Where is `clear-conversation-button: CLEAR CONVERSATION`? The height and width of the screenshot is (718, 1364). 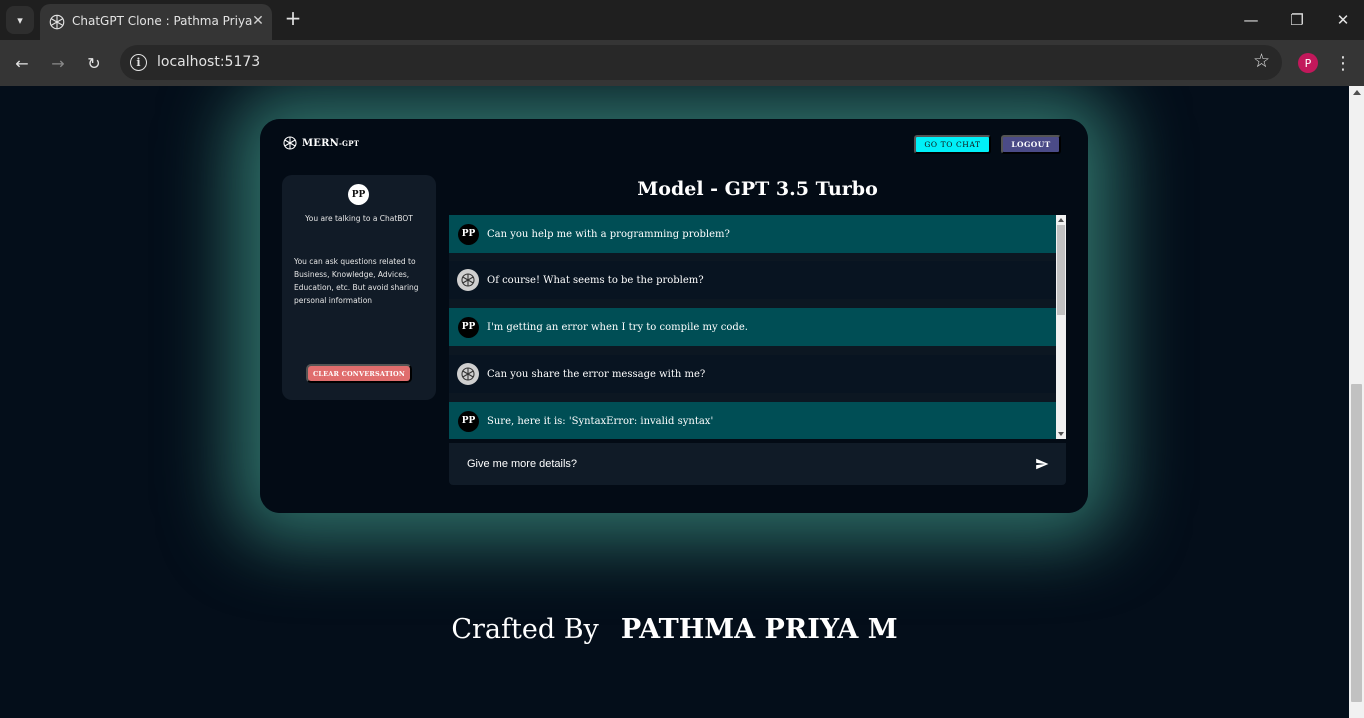
clear-conversation-button: CLEAR CONVERSATION is located at coordinates (359, 373).